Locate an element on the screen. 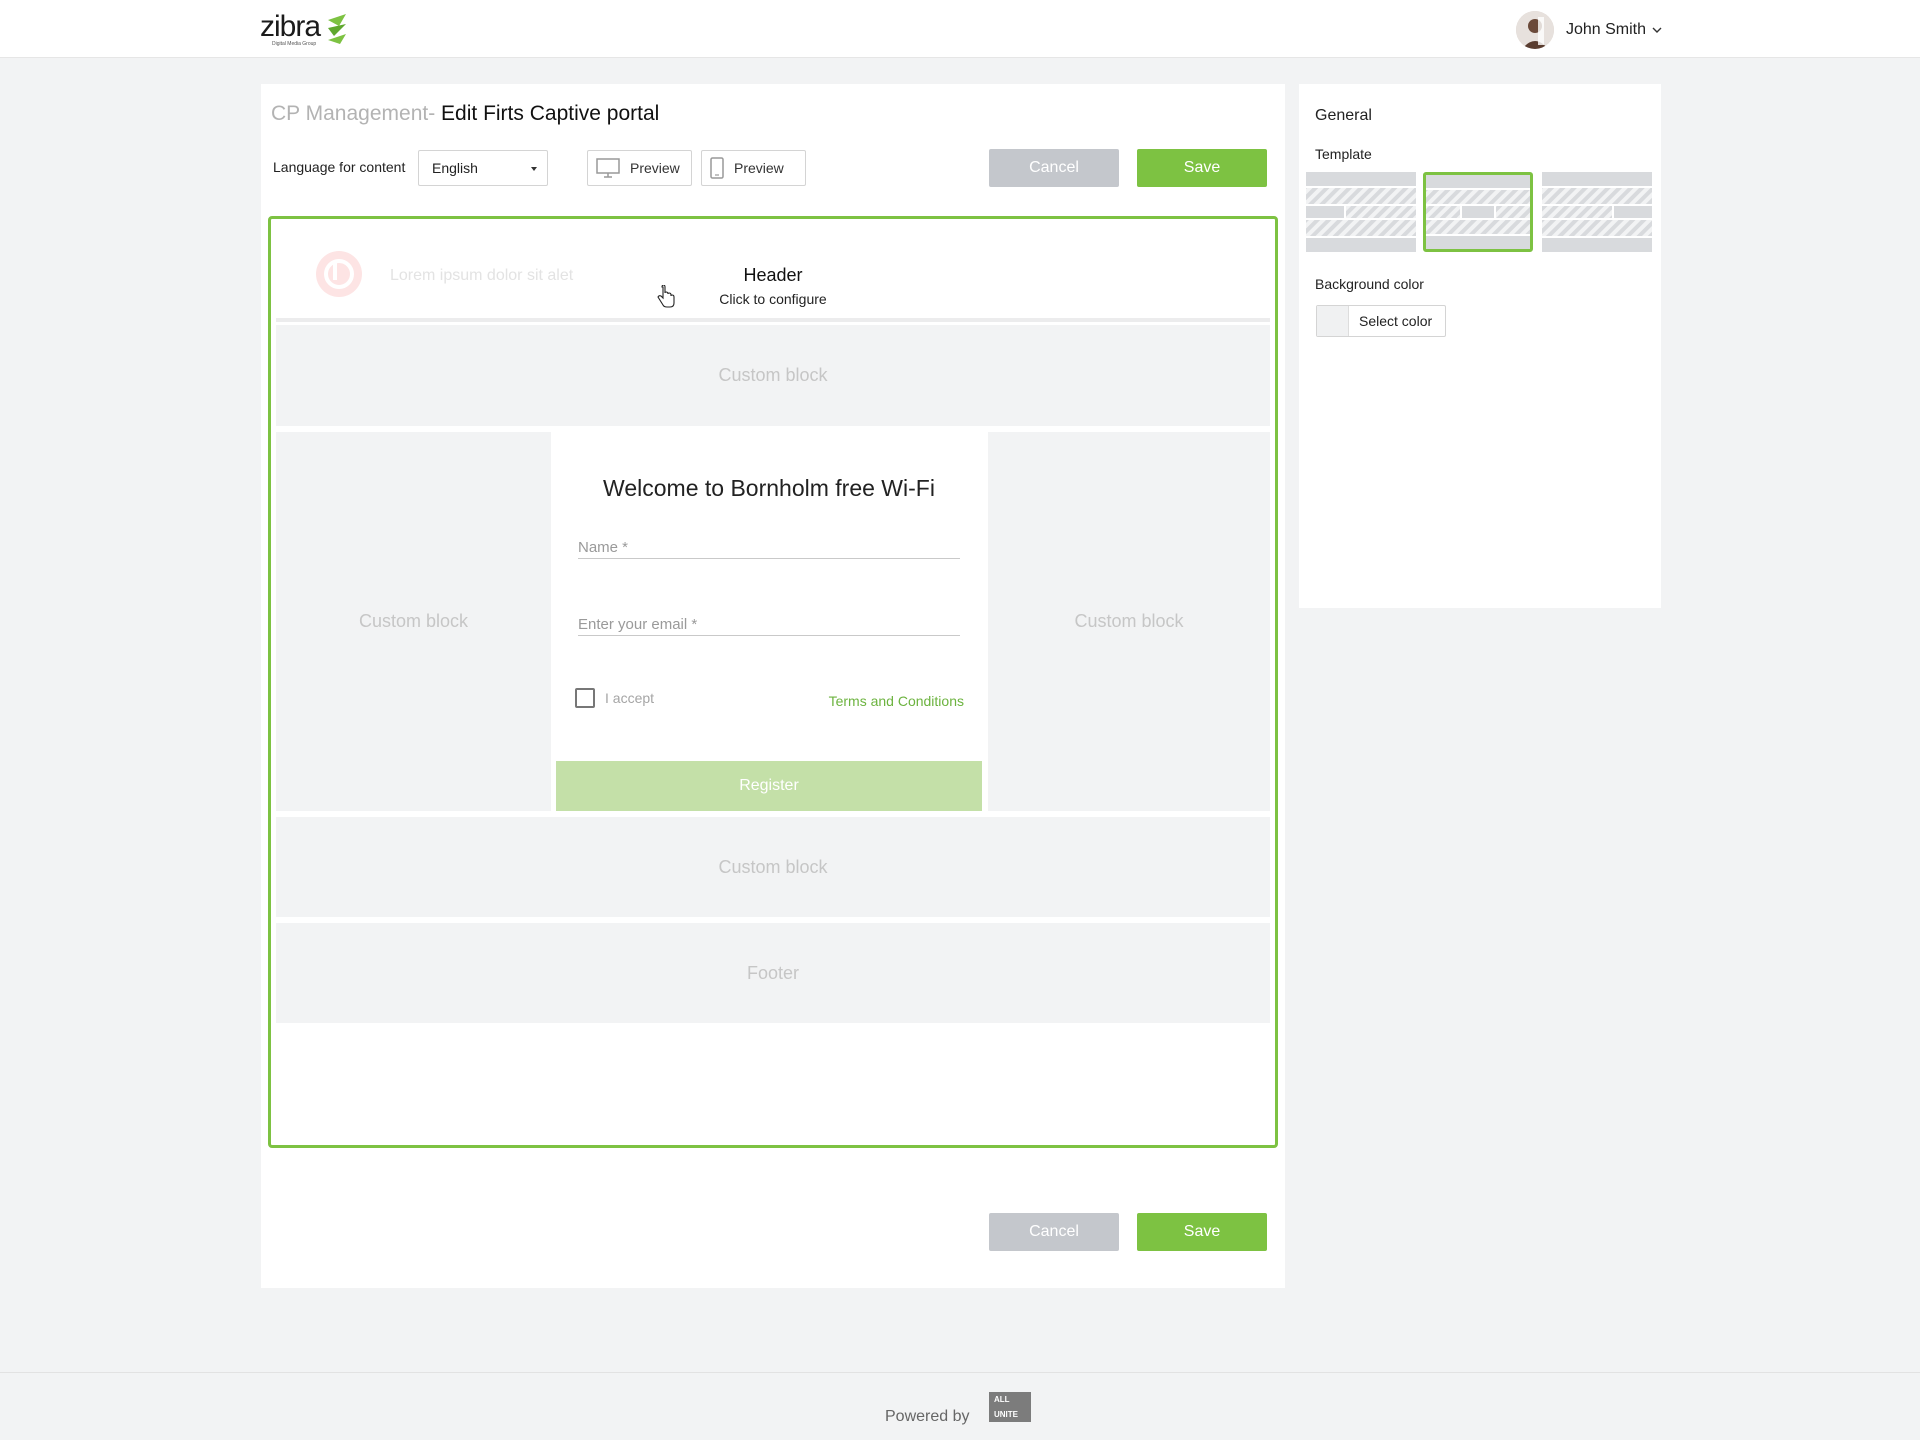  select-color-label: Select color is located at coordinates (1396, 321).